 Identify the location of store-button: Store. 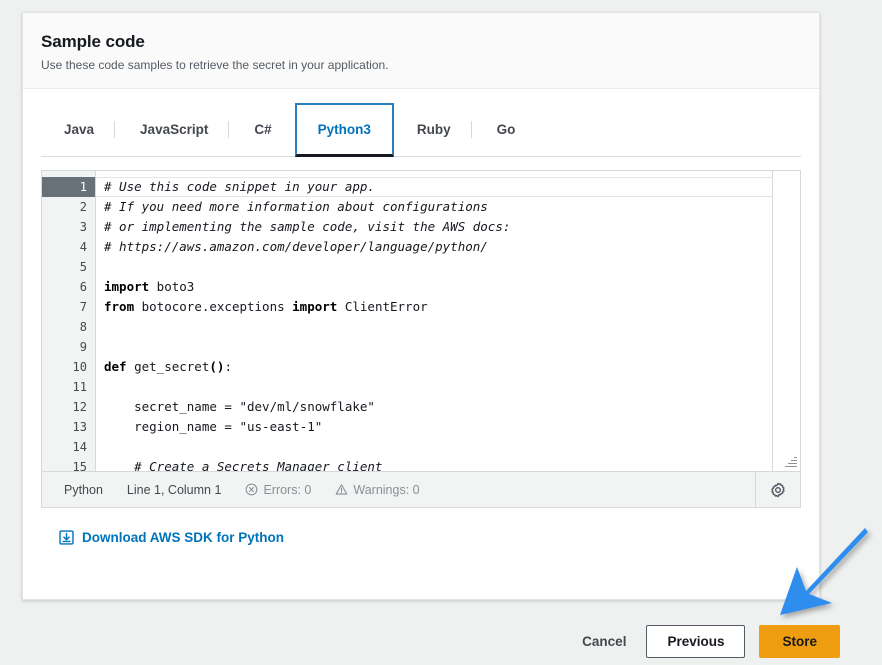
(799, 641).